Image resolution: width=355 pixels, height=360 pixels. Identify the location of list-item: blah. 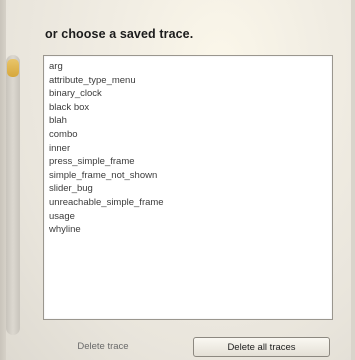
(190, 121).